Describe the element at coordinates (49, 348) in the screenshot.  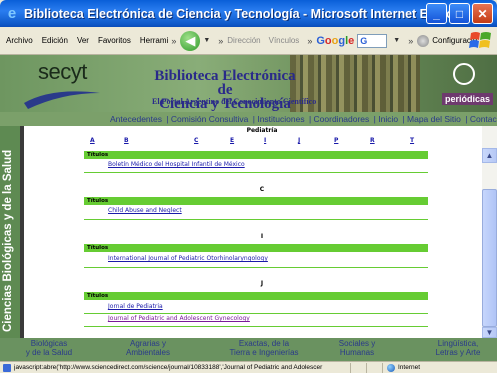
I see `category-biologicas: Biológicas y de la Salud` at that location.